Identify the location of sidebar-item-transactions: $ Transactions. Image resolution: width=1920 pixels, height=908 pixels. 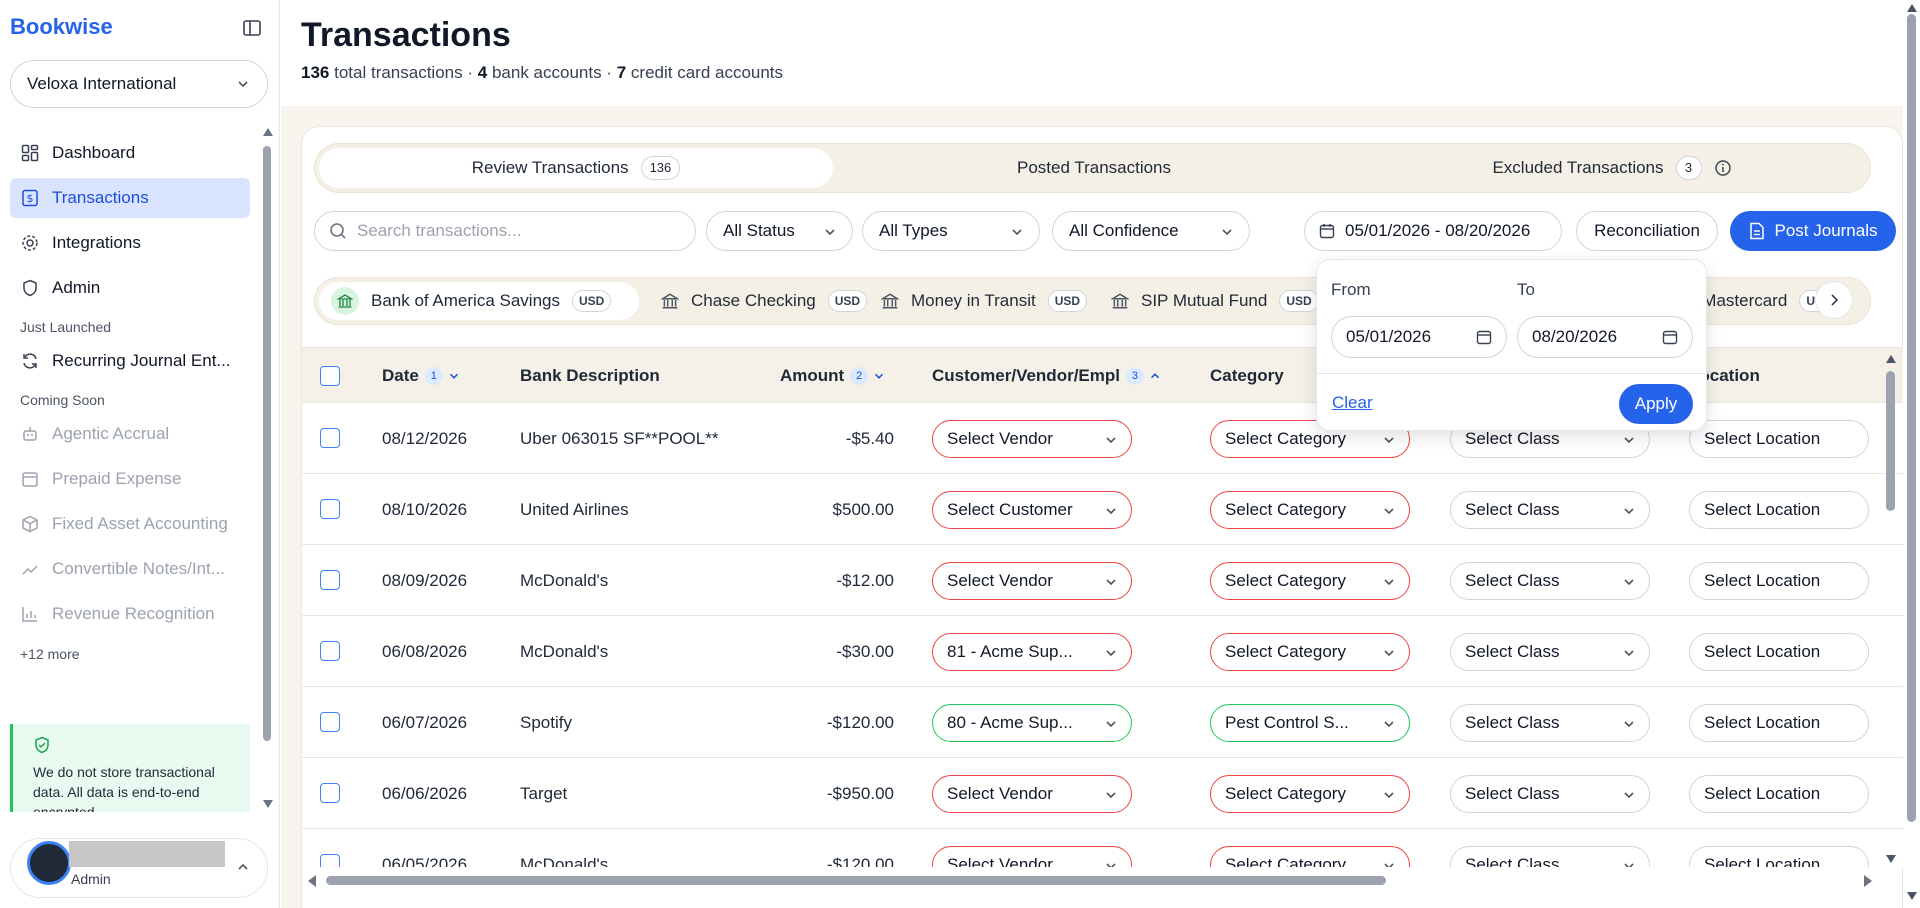
(130, 198).